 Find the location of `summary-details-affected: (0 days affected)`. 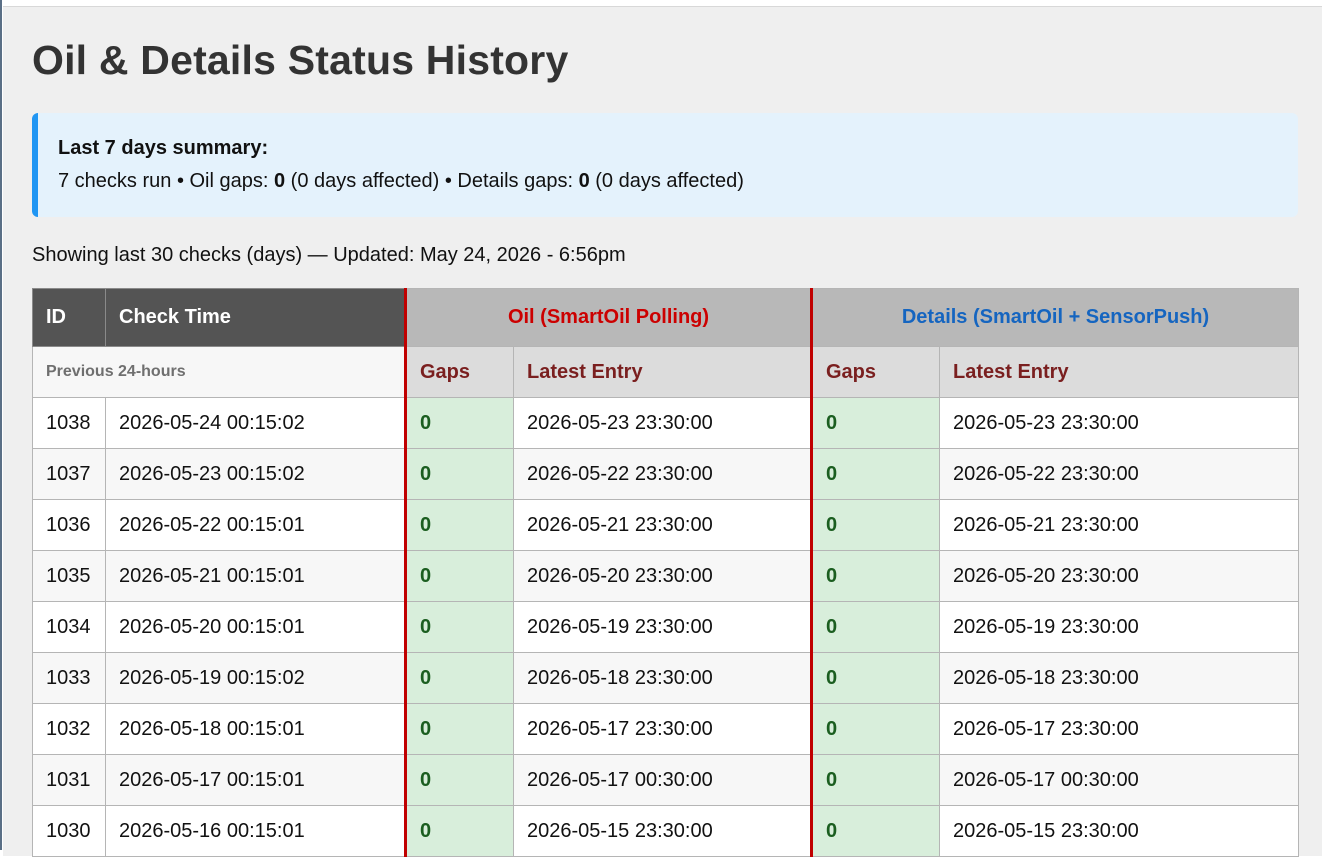

summary-details-affected: (0 days affected) is located at coordinates (667, 181).